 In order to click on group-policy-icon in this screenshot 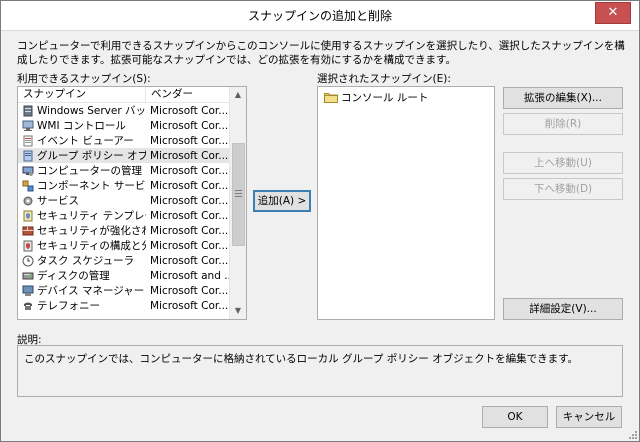, I will do `click(28, 155)`.